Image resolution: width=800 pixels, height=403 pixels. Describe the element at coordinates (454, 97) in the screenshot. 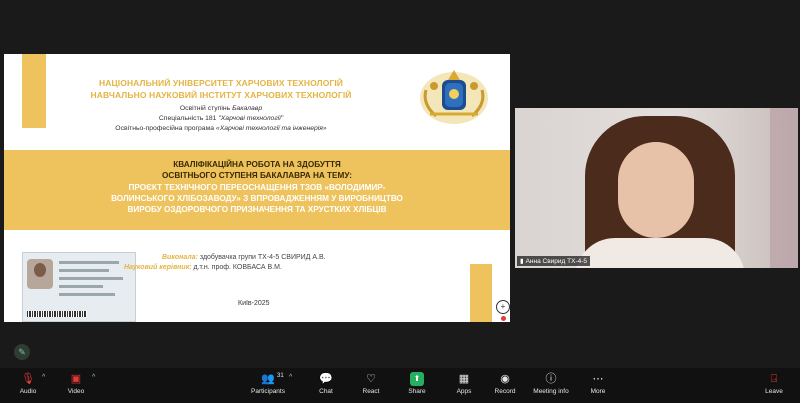

I see `university-emblem` at that location.